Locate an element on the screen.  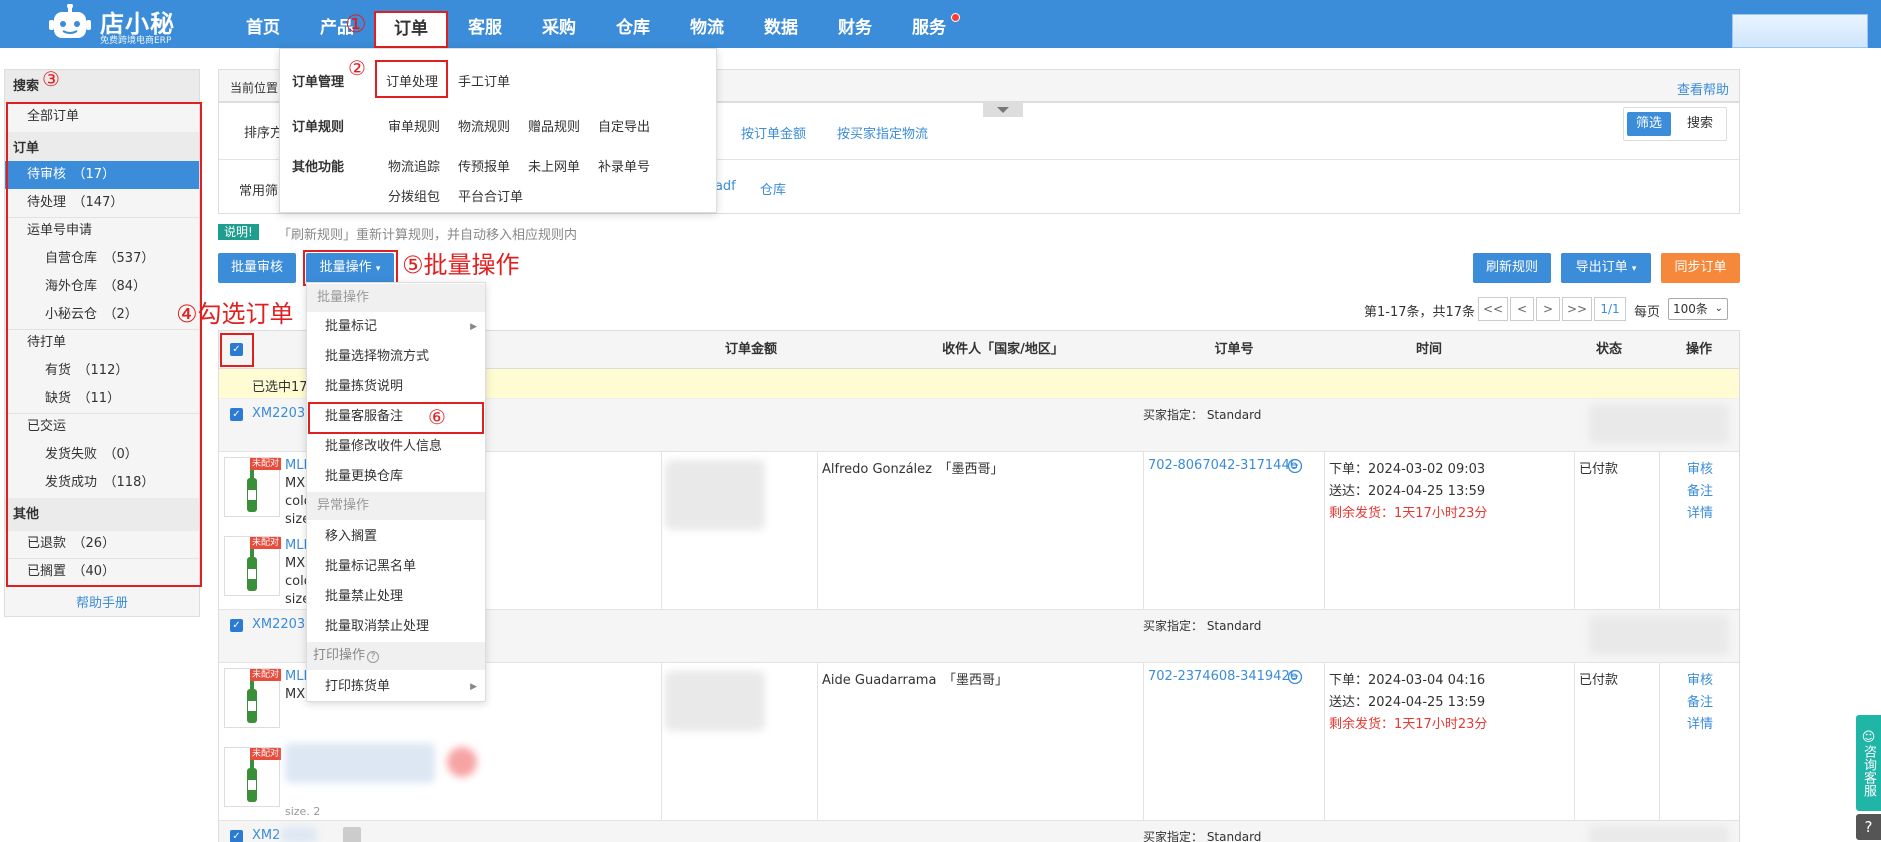
view-help-link: 查看帮助 is located at coordinates (1703, 88).